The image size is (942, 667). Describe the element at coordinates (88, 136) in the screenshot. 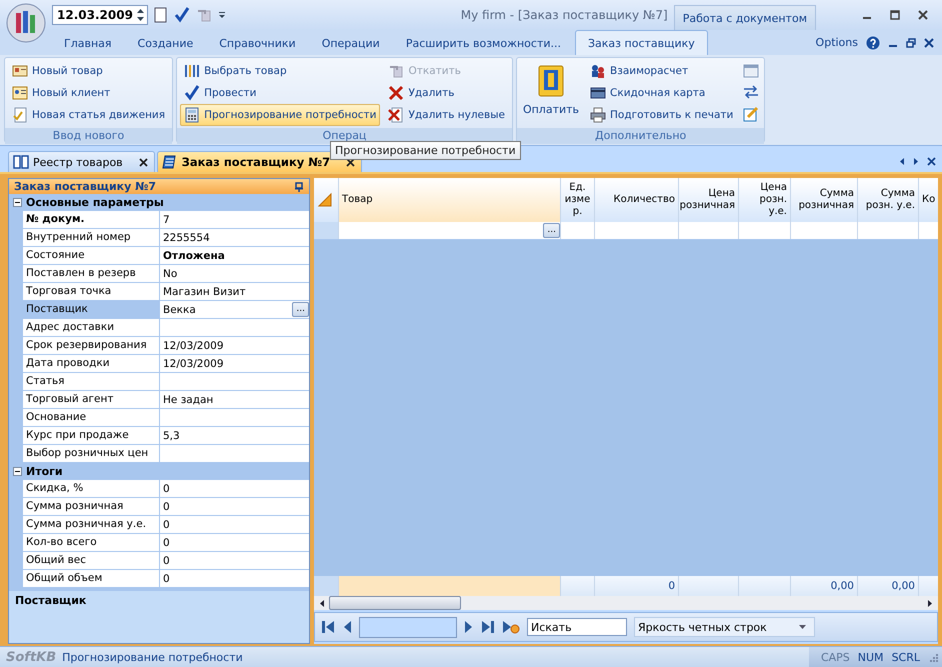

I see `group-label: Ввод нового` at that location.